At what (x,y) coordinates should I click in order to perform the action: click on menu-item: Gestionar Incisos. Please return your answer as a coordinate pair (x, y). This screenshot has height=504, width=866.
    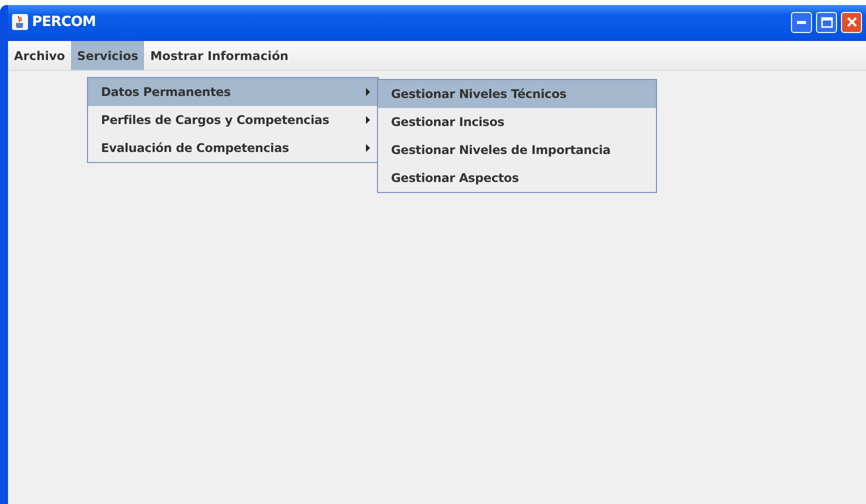
    Looking at the image, I should click on (517, 122).